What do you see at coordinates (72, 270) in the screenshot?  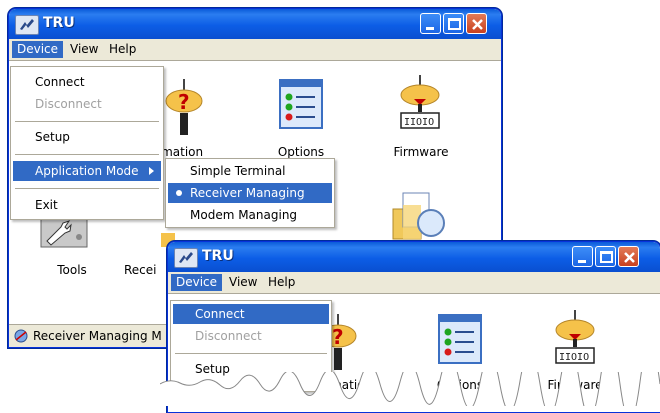 I see `icon-label-tools: Tools` at bounding box center [72, 270].